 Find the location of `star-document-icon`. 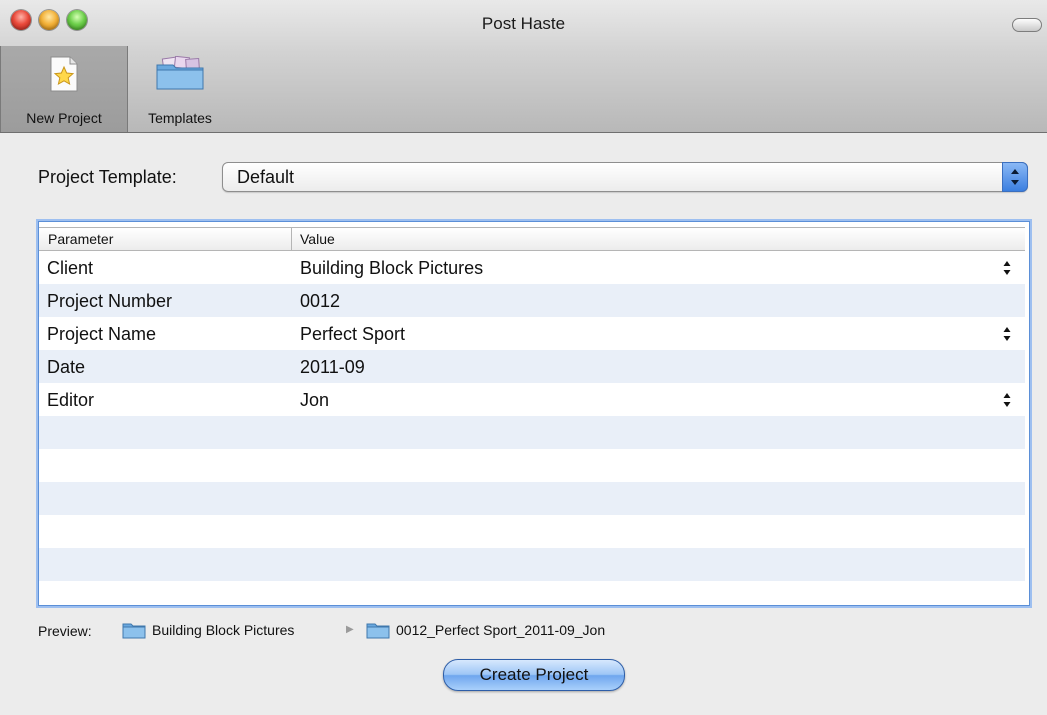

star-document-icon is located at coordinates (64, 74).